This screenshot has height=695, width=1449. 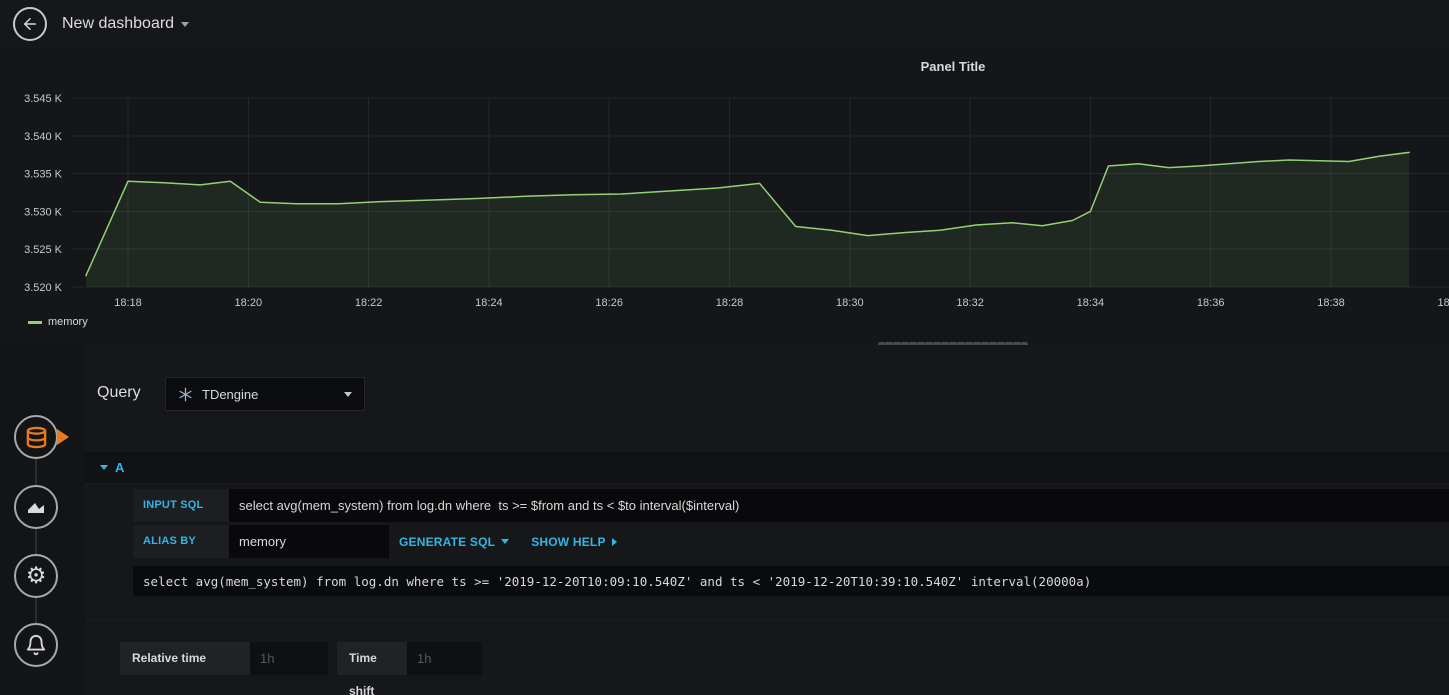 I want to click on input-sql-field, so click(x=839, y=505).